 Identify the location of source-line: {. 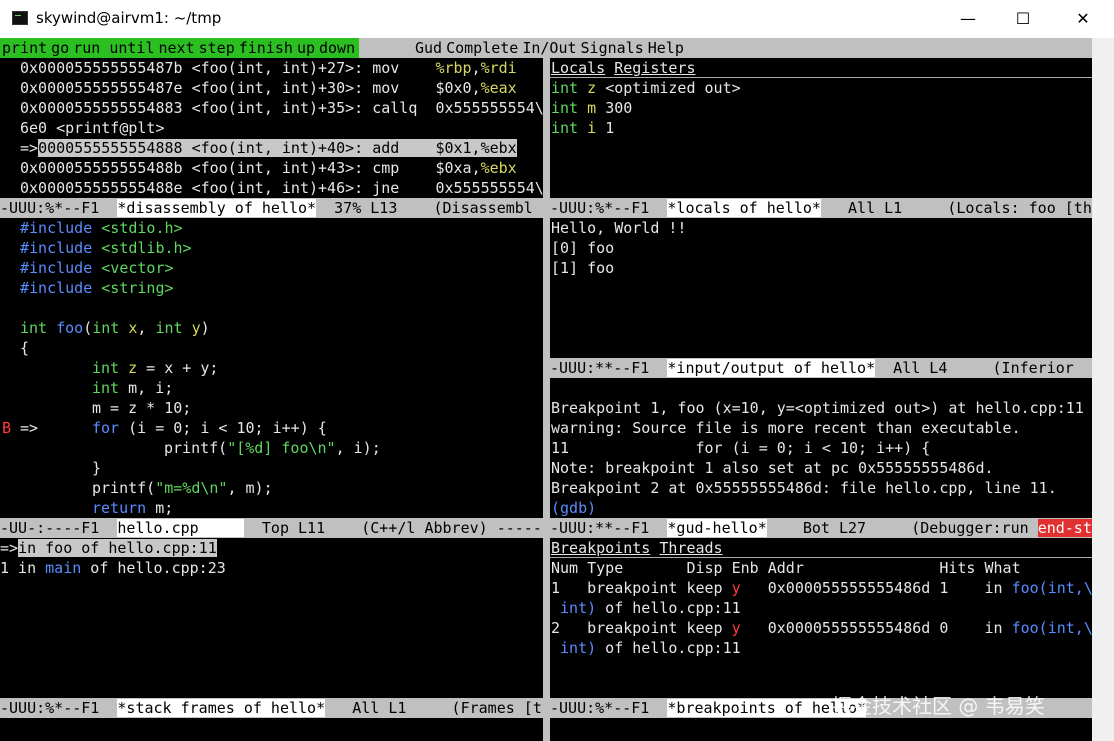
(25, 348).